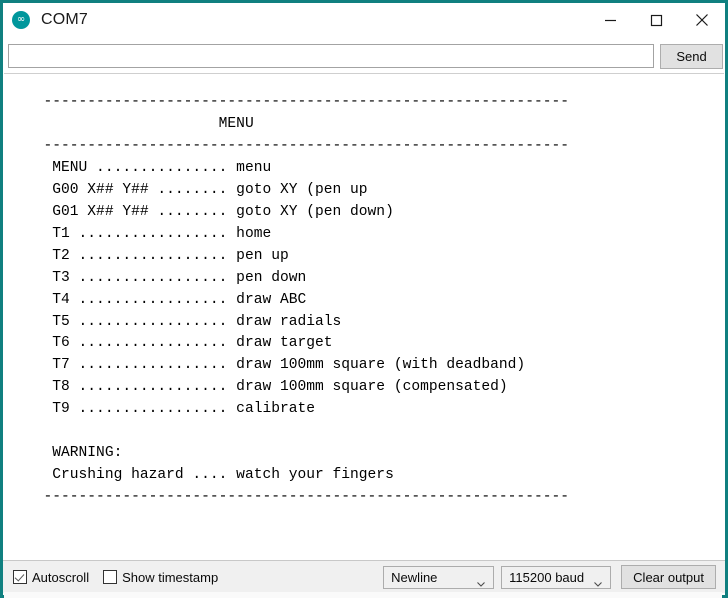 This screenshot has height=598, width=728. Describe the element at coordinates (364, 20) in the screenshot. I see `title-bar: ∞ COM7` at that location.